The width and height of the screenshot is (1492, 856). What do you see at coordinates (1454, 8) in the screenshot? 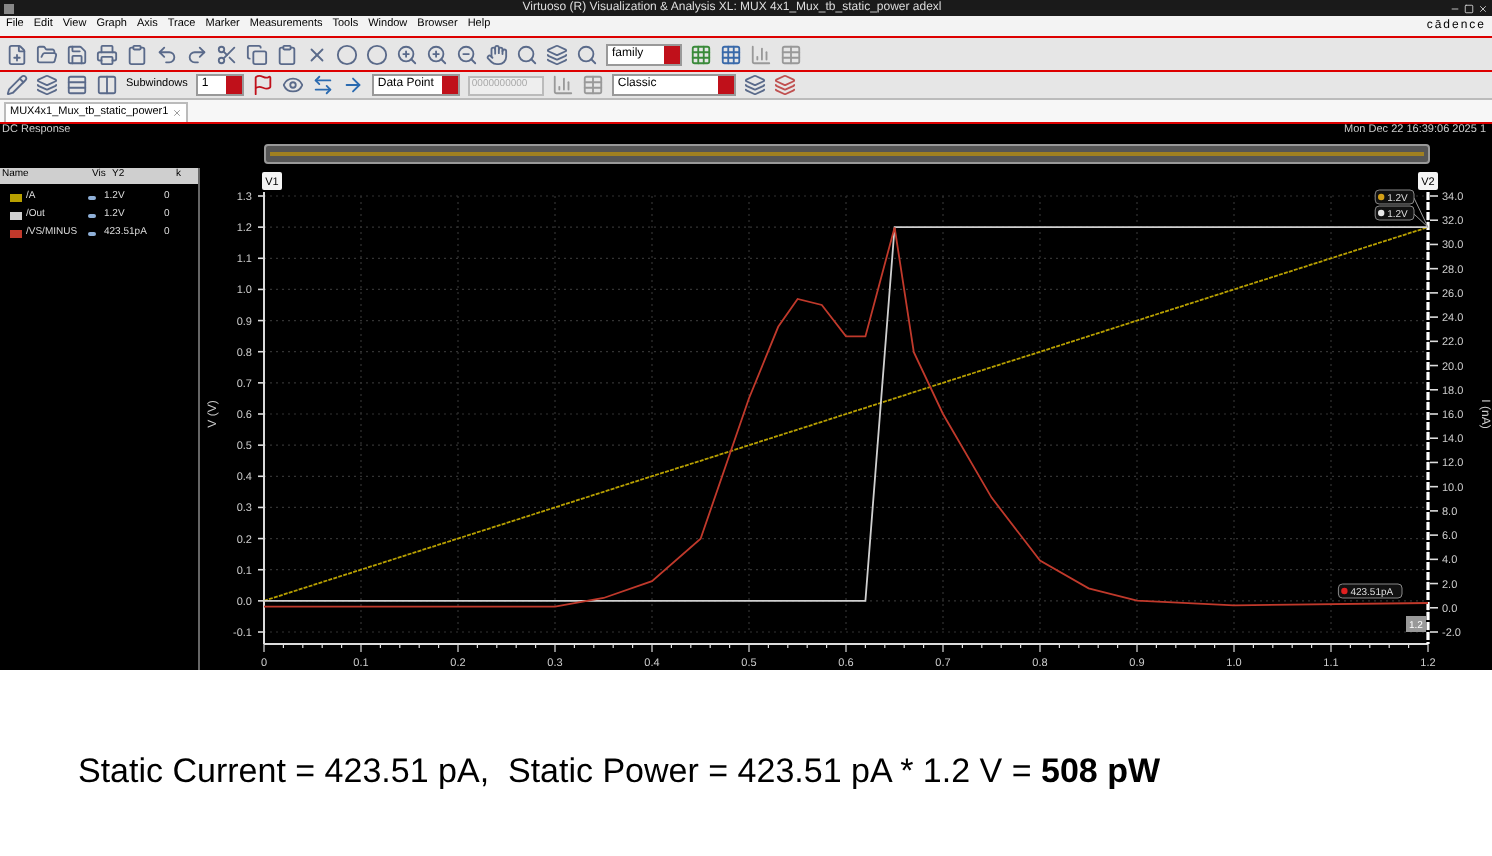
I see `minimize-icon` at bounding box center [1454, 8].